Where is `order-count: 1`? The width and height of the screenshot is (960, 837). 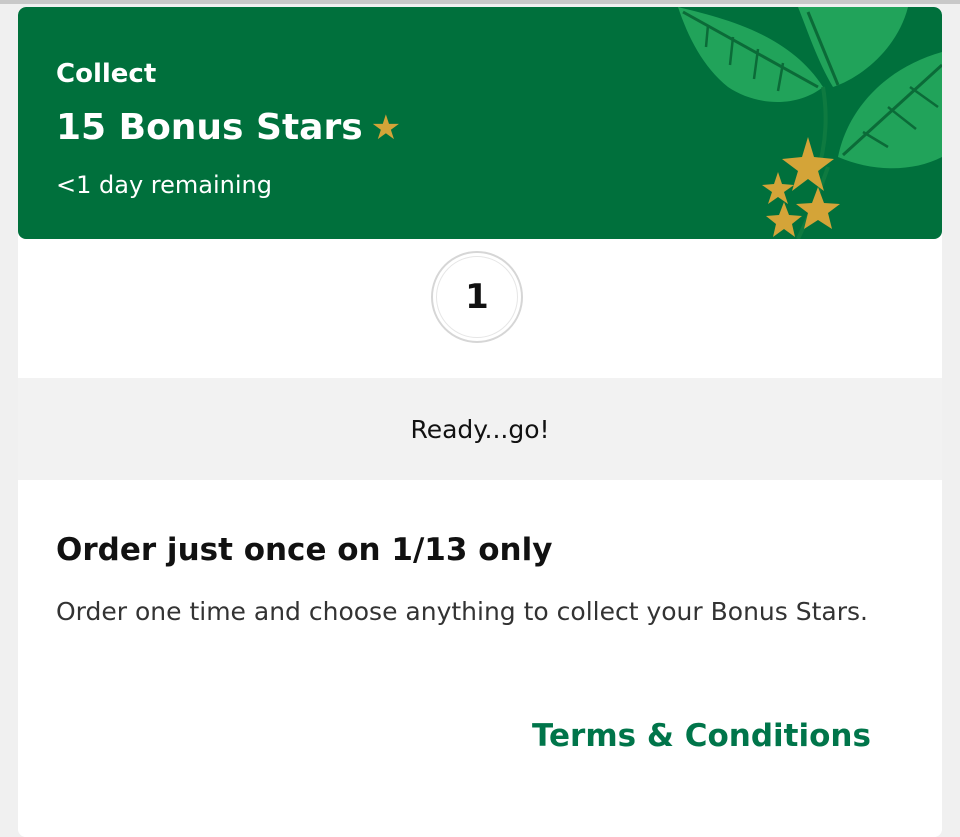 order-count: 1 is located at coordinates (477, 297).